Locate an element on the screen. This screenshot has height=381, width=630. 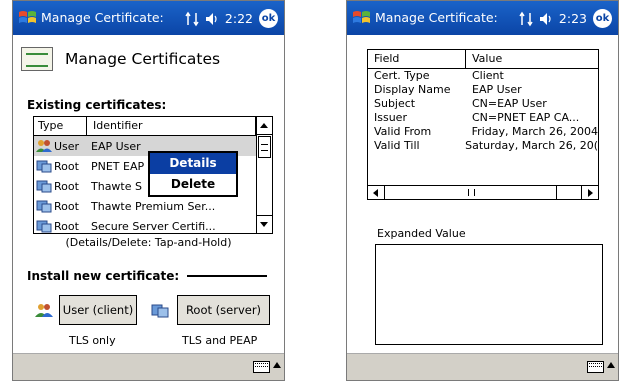
row-identifier: PNET EAP is located at coordinates (118, 166).